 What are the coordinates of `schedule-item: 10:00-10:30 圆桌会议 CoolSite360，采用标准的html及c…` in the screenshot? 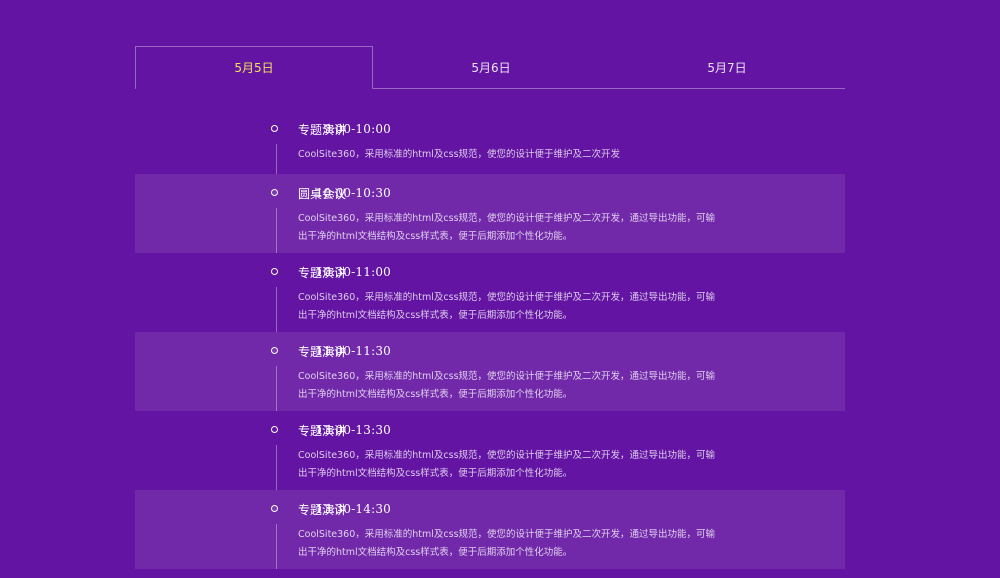 It's located at (490, 213).